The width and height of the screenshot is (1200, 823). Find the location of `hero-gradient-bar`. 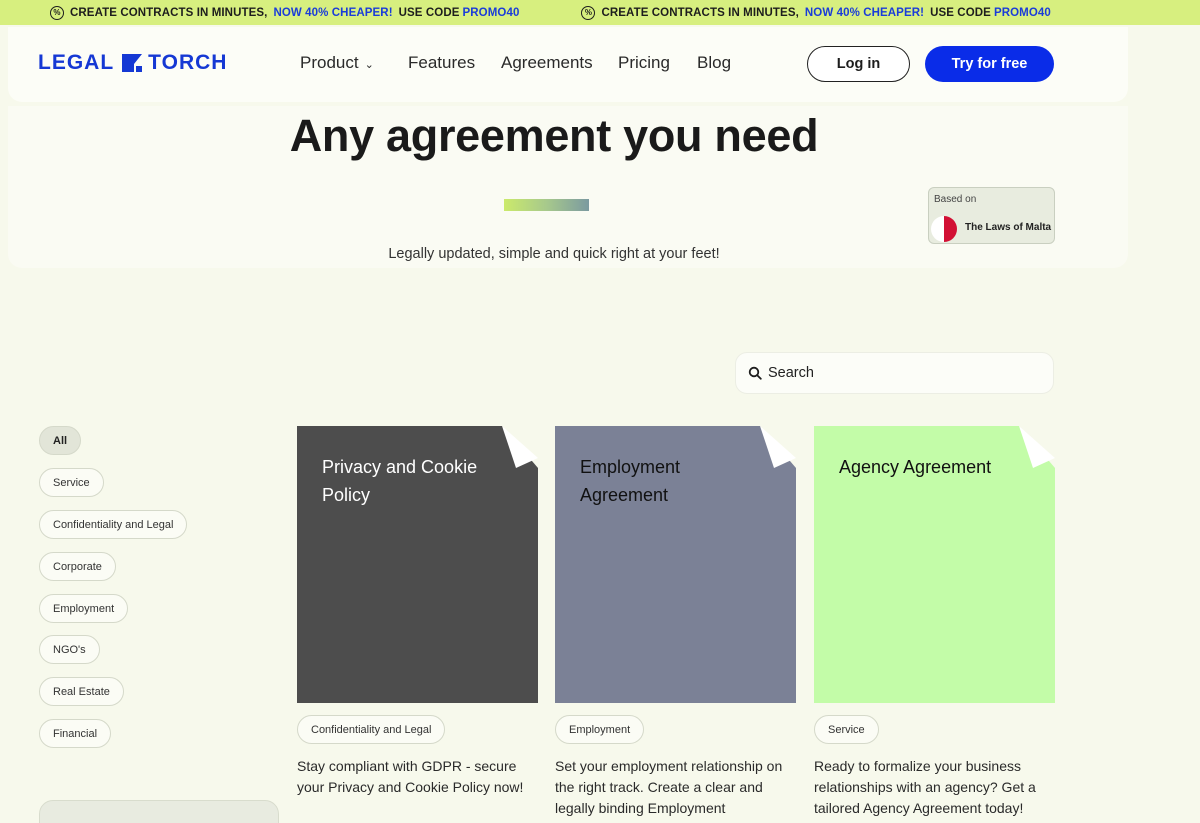

hero-gradient-bar is located at coordinates (546, 205).